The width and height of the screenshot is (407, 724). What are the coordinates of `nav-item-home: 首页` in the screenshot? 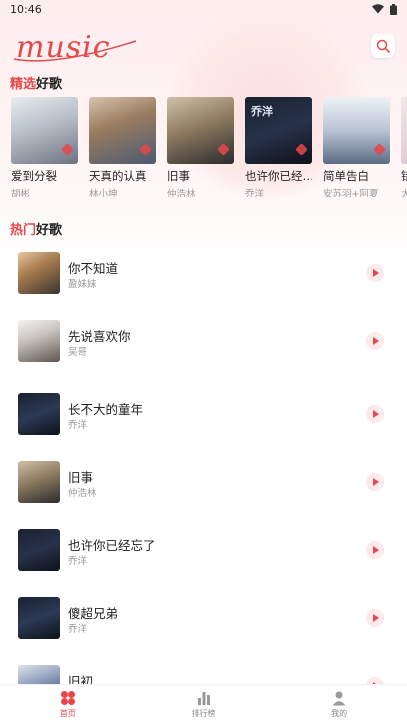 It's located at (68, 704).